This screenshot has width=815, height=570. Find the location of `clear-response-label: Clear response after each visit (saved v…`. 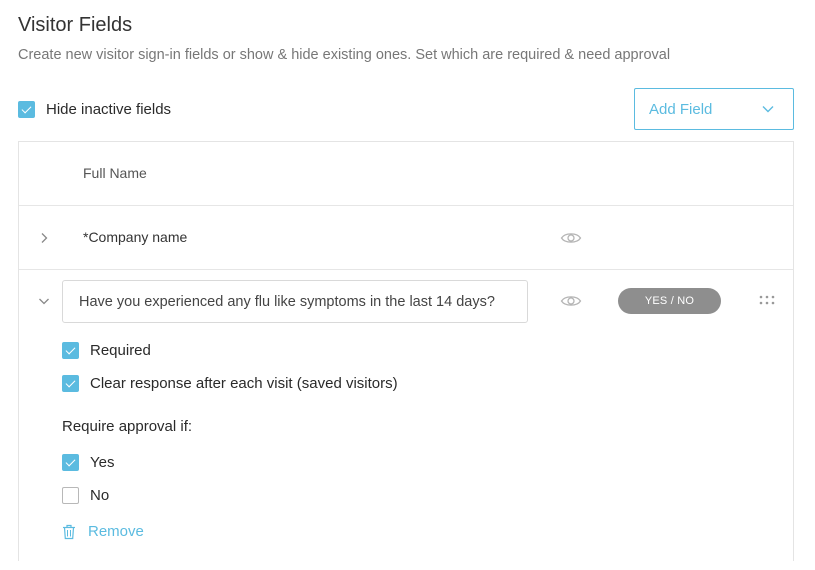

clear-response-label: Clear response after each visit (saved v… is located at coordinates (244, 383).